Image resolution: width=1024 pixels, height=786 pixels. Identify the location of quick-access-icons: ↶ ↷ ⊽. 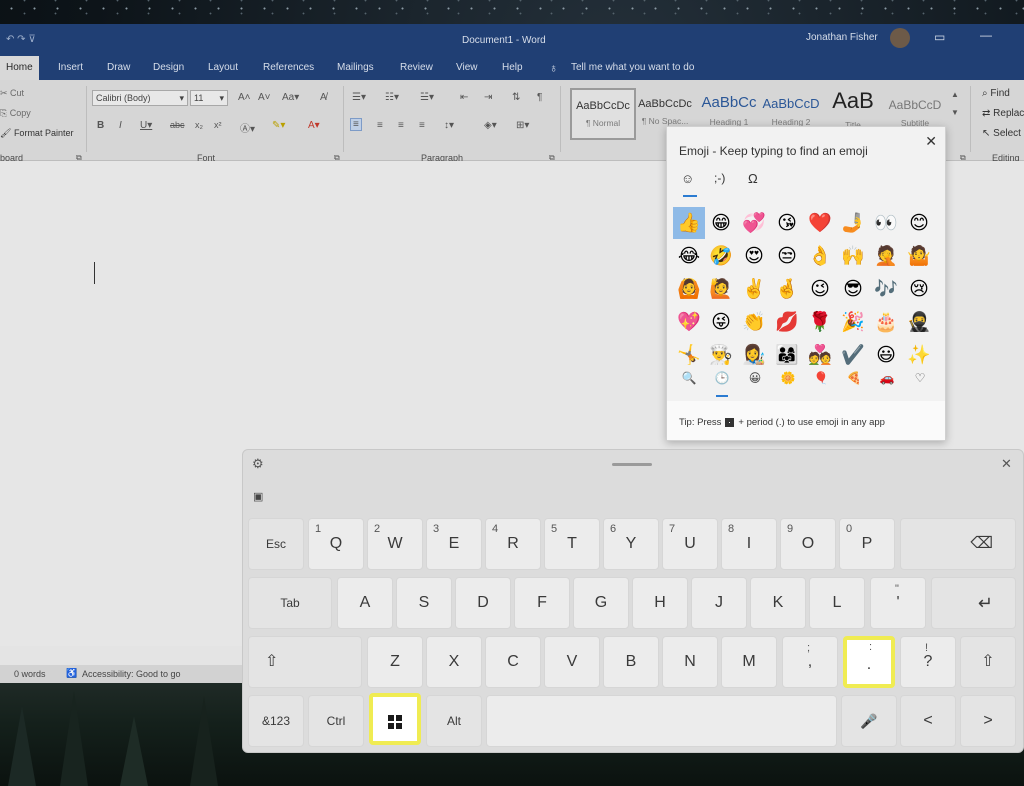
(21, 39).